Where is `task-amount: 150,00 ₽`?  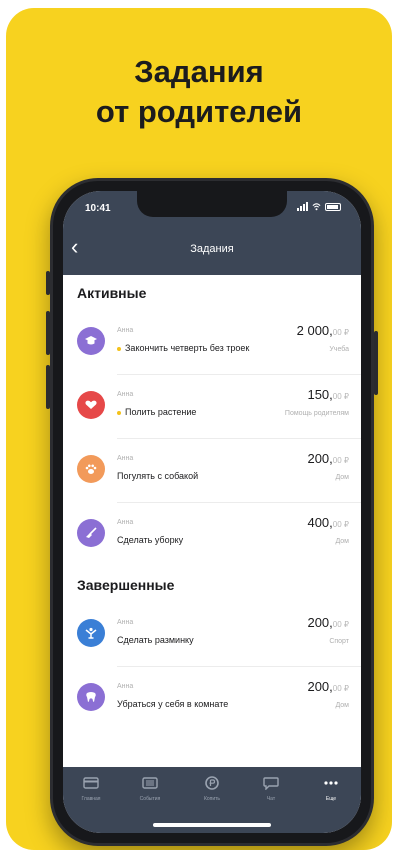
task-amount: 150,00 ₽ is located at coordinates (328, 394).